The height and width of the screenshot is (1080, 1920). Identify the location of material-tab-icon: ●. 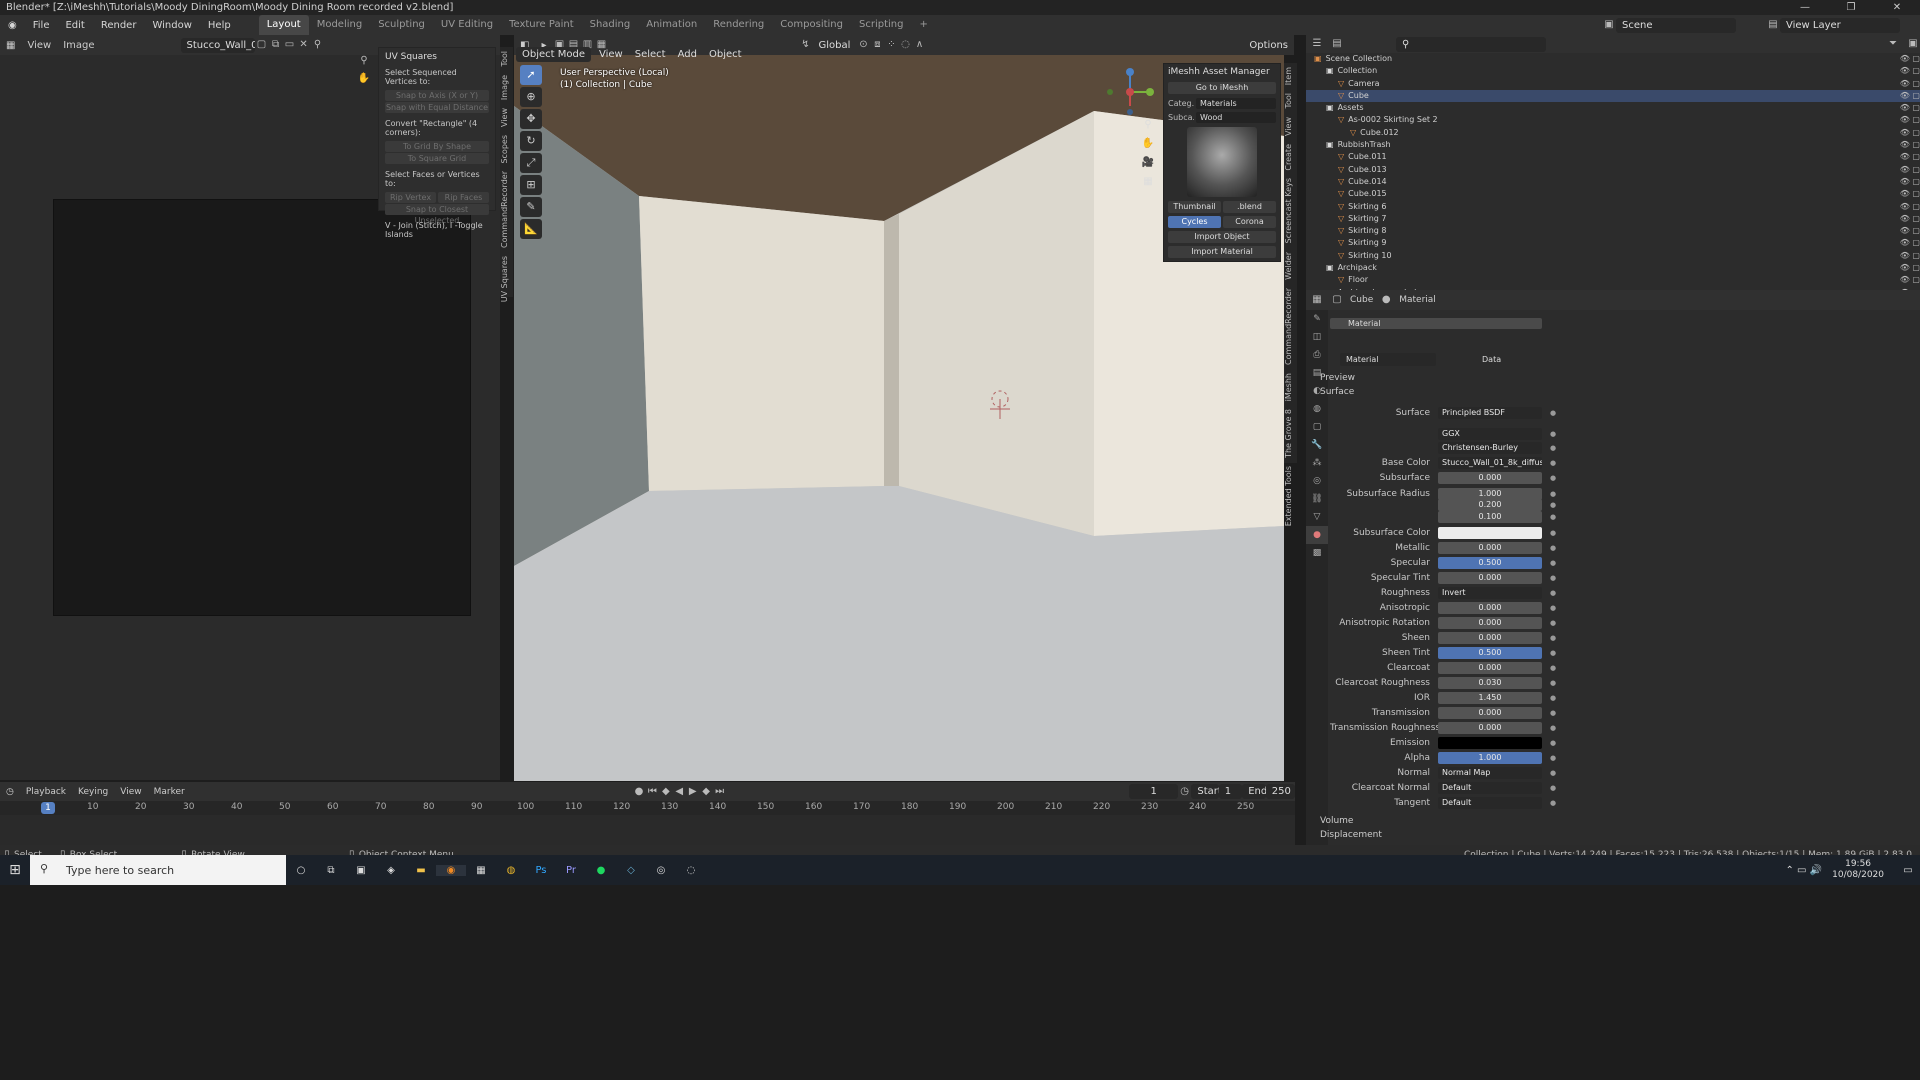
(1317, 535).